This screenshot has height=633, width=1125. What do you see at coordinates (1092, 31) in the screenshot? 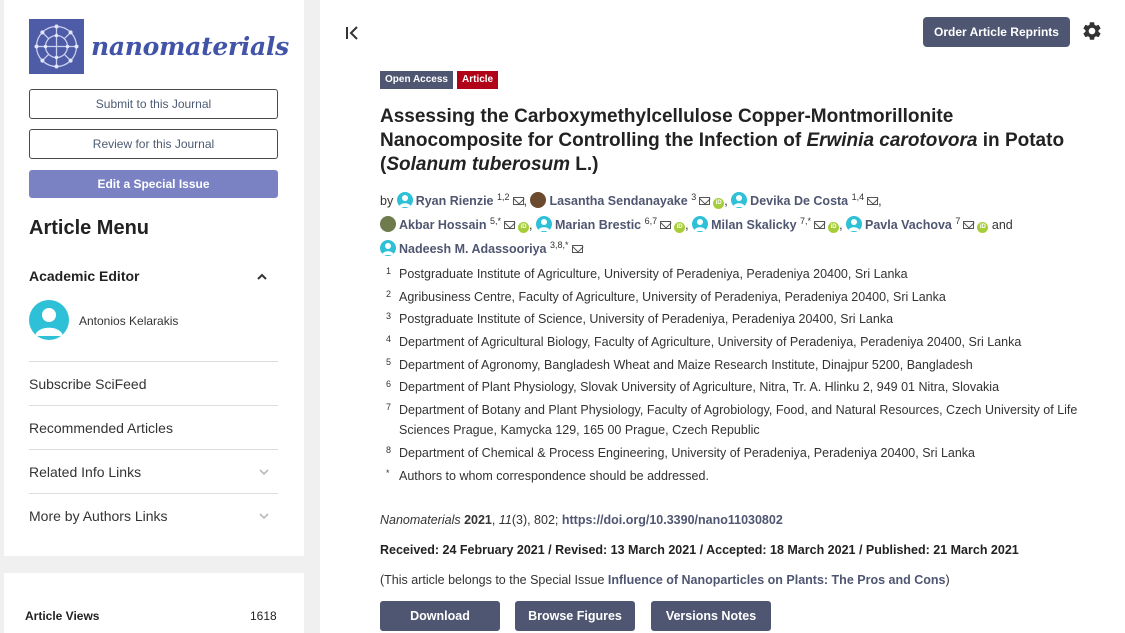
I see `gear-icon` at bounding box center [1092, 31].